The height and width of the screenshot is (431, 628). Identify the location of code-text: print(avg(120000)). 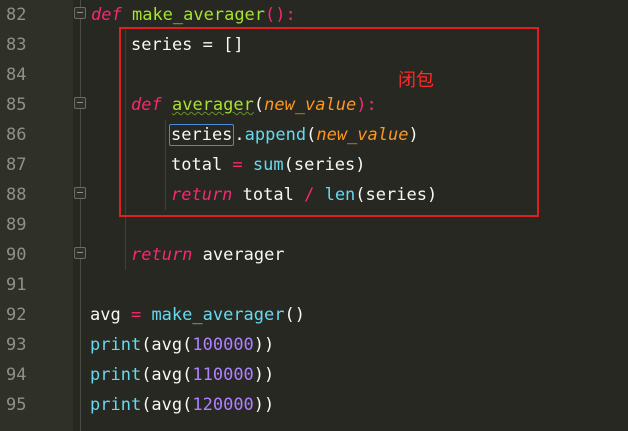
(182, 405).